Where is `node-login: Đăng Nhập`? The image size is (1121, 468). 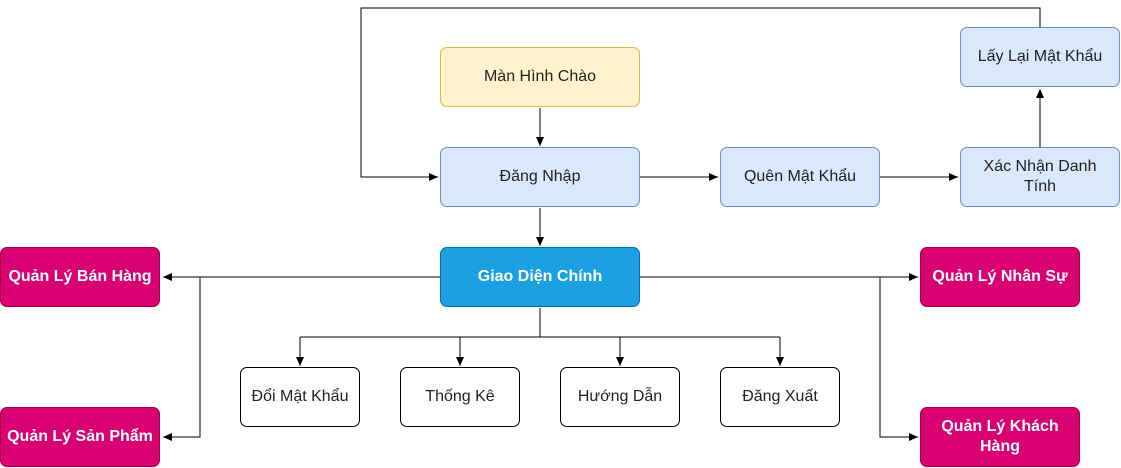
node-login: Đăng Nhập is located at coordinates (540, 177).